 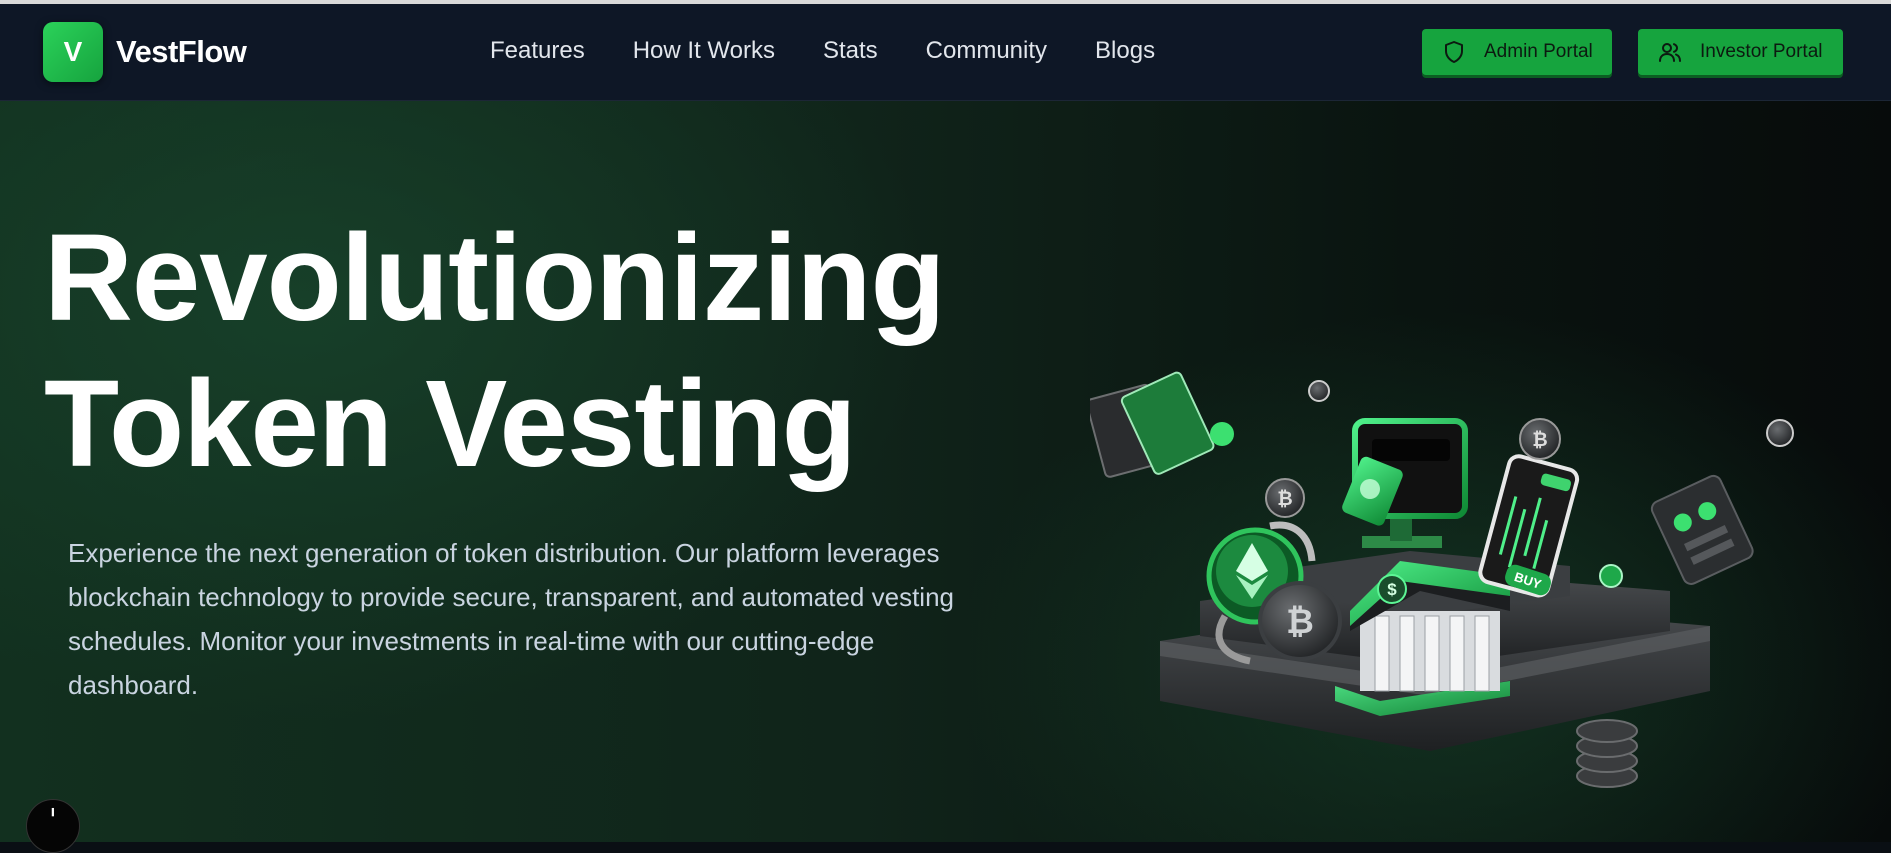 What do you see at coordinates (53, 826) in the screenshot?
I see `help-button: ╹` at bounding box center [53, 826].